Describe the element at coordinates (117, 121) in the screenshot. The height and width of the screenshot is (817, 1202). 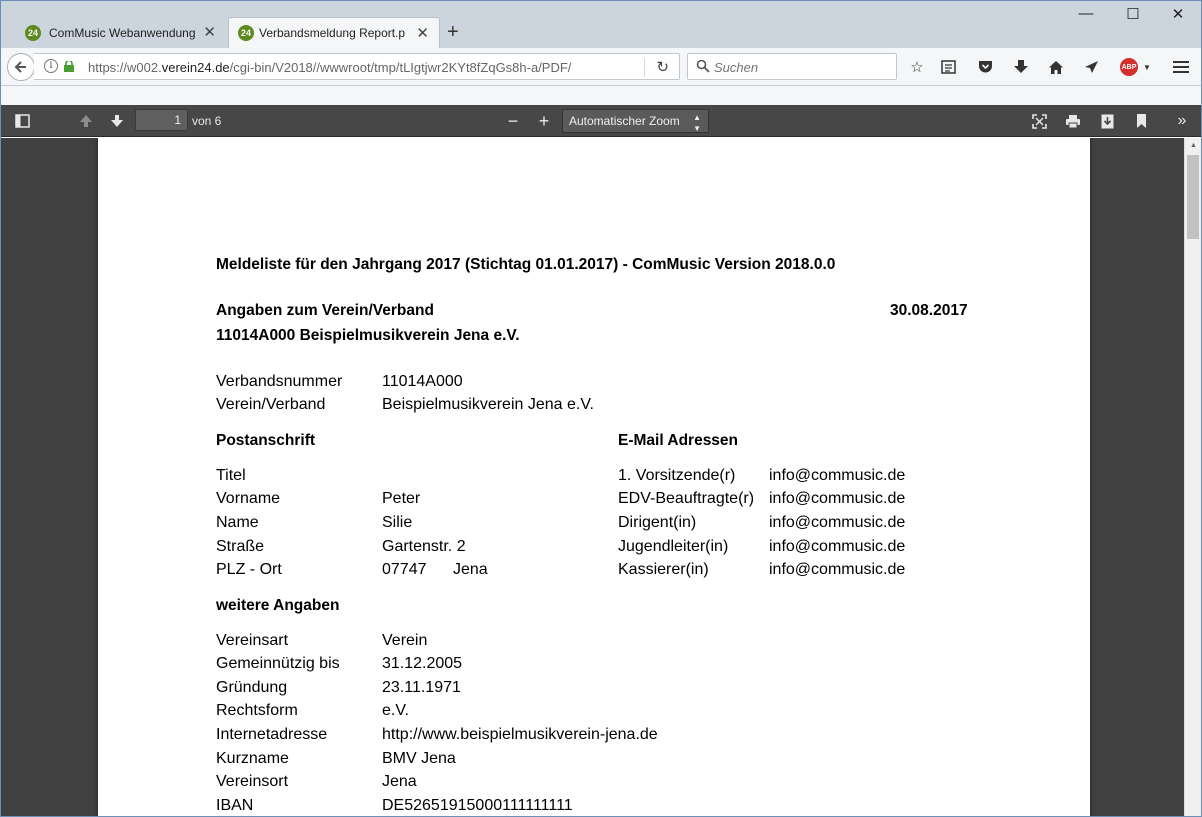
I see `next-page-icon` at that location.